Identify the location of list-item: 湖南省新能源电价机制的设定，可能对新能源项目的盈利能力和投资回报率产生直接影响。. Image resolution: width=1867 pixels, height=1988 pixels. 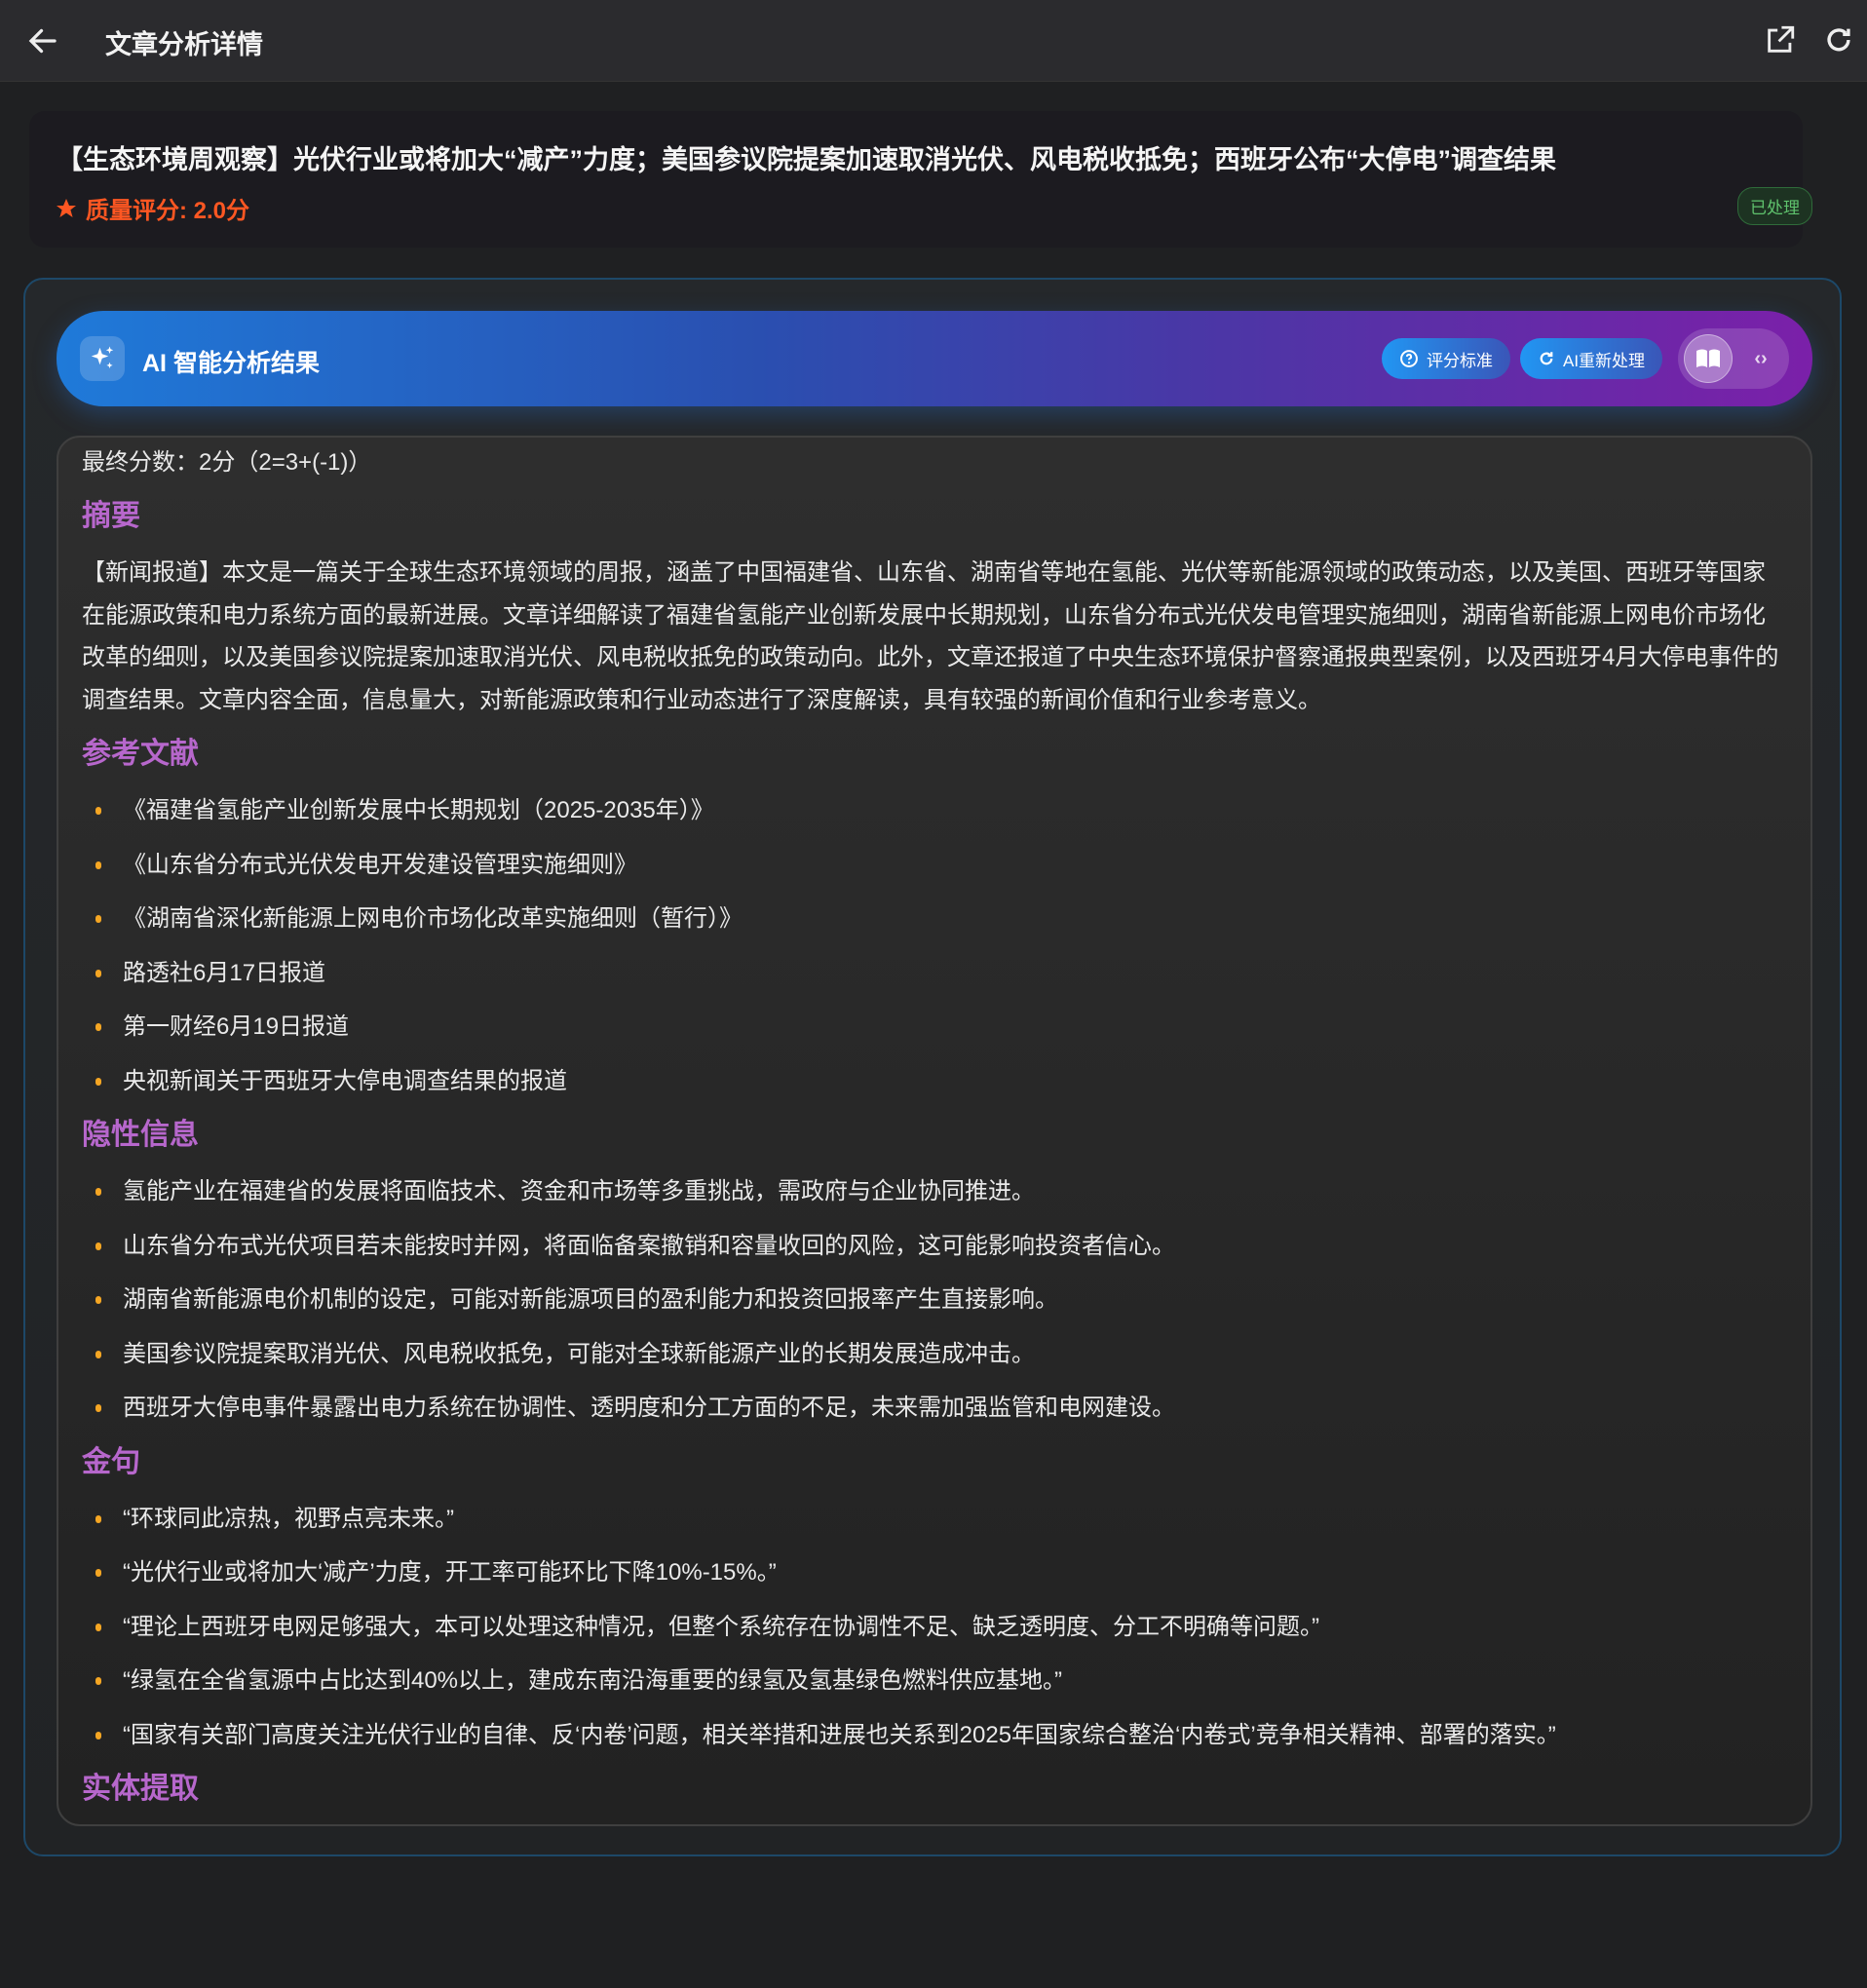
(931, 1299).